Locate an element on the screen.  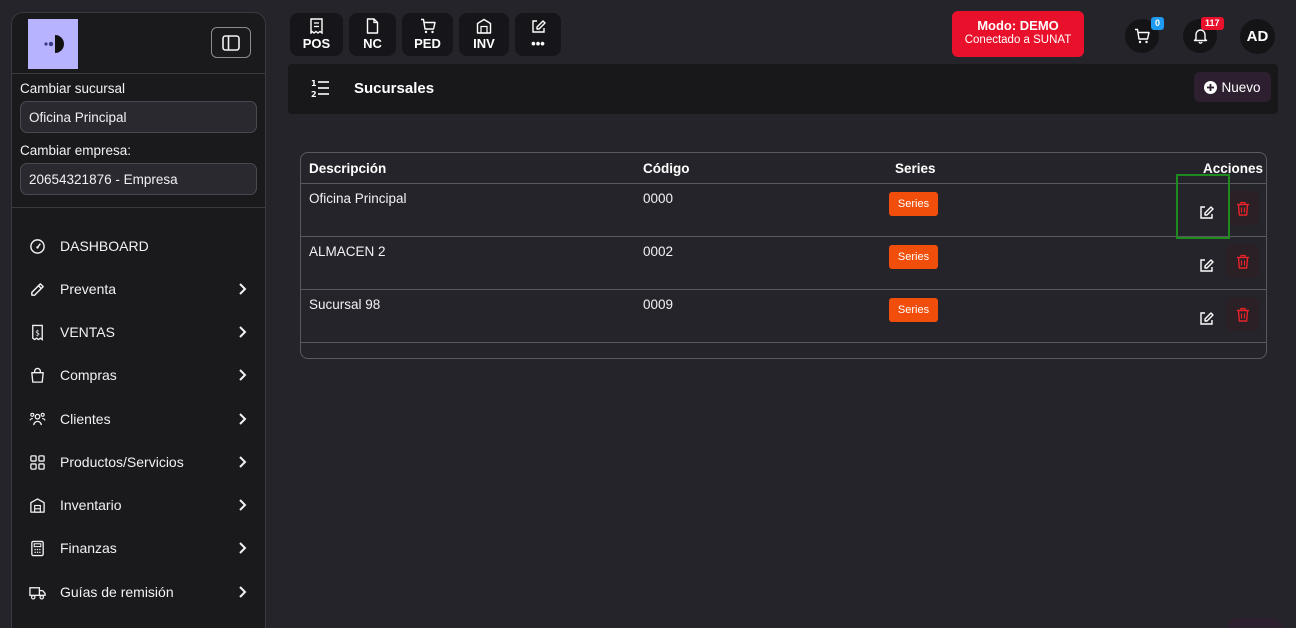
logo-icon is located at coordinates (54, 44).